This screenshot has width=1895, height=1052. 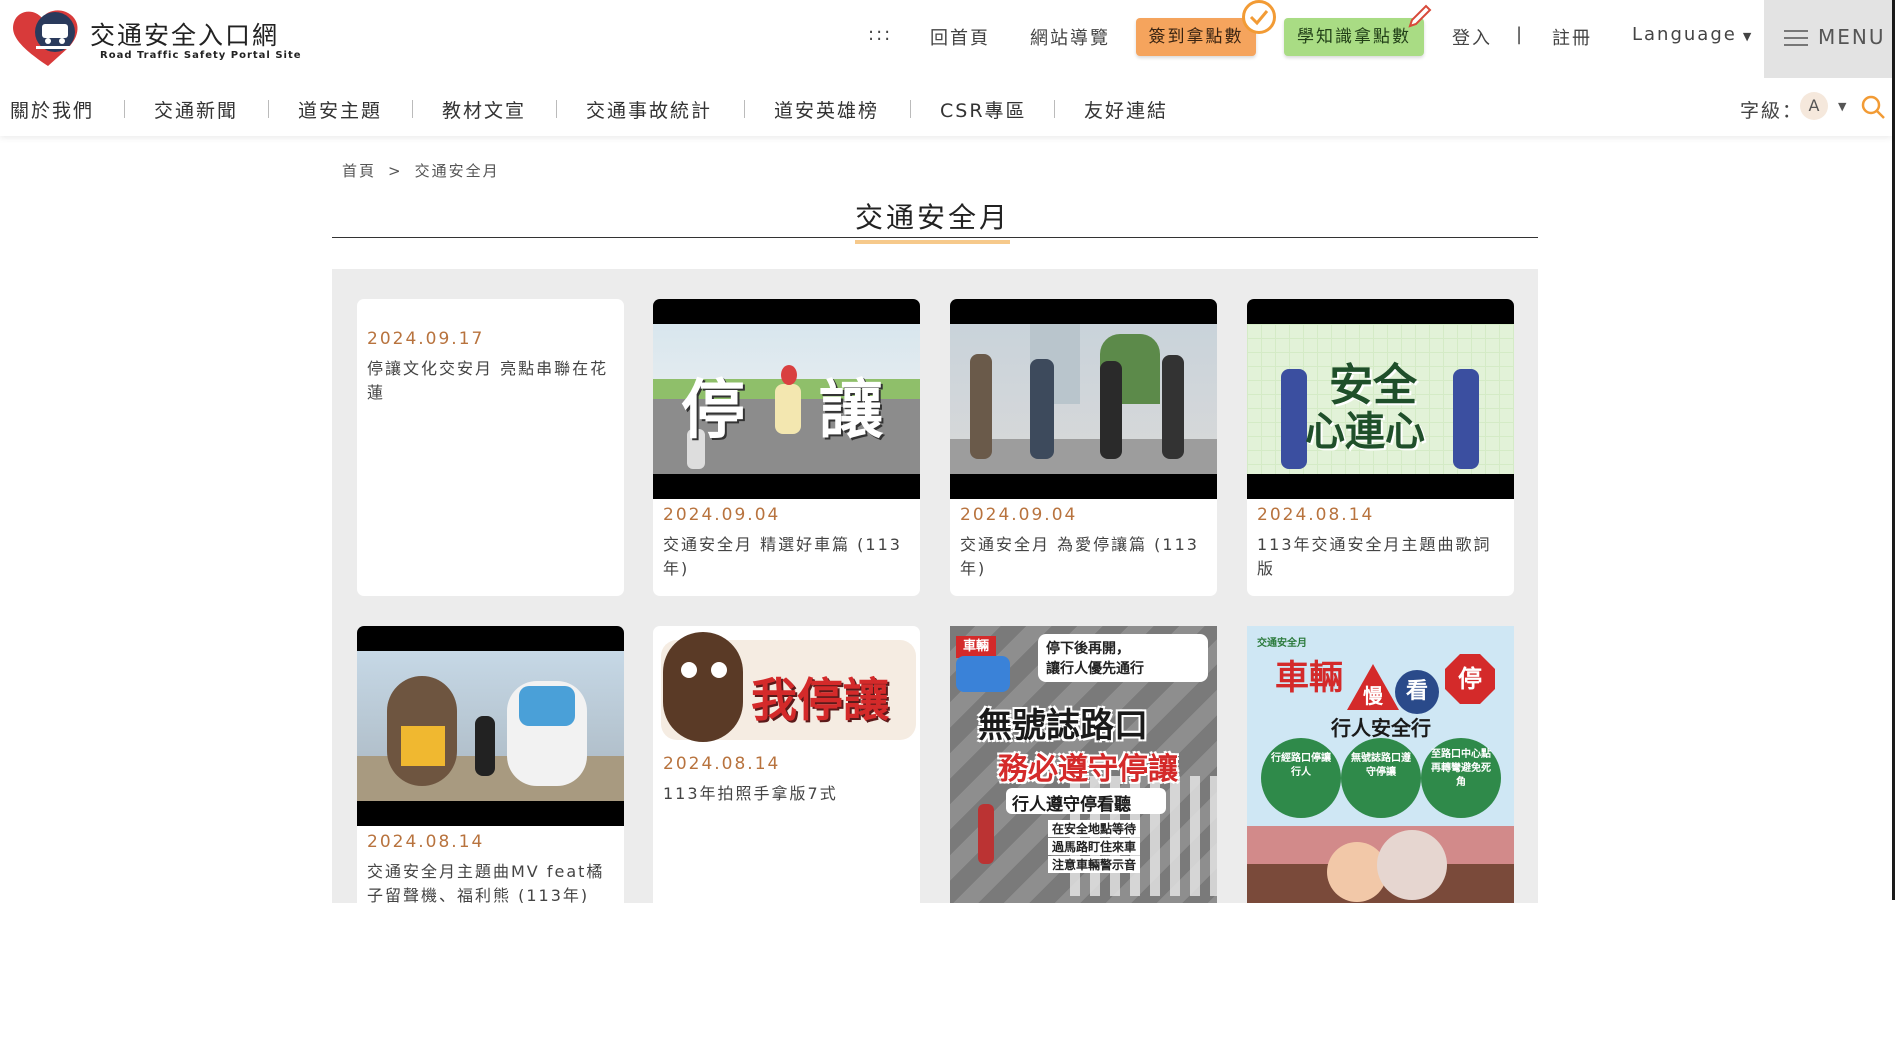 What do you see at coordinates (484, 109) in the screenshot?
I see `nav-item-materials: 教材文宣` at bounding box center [484, 109].